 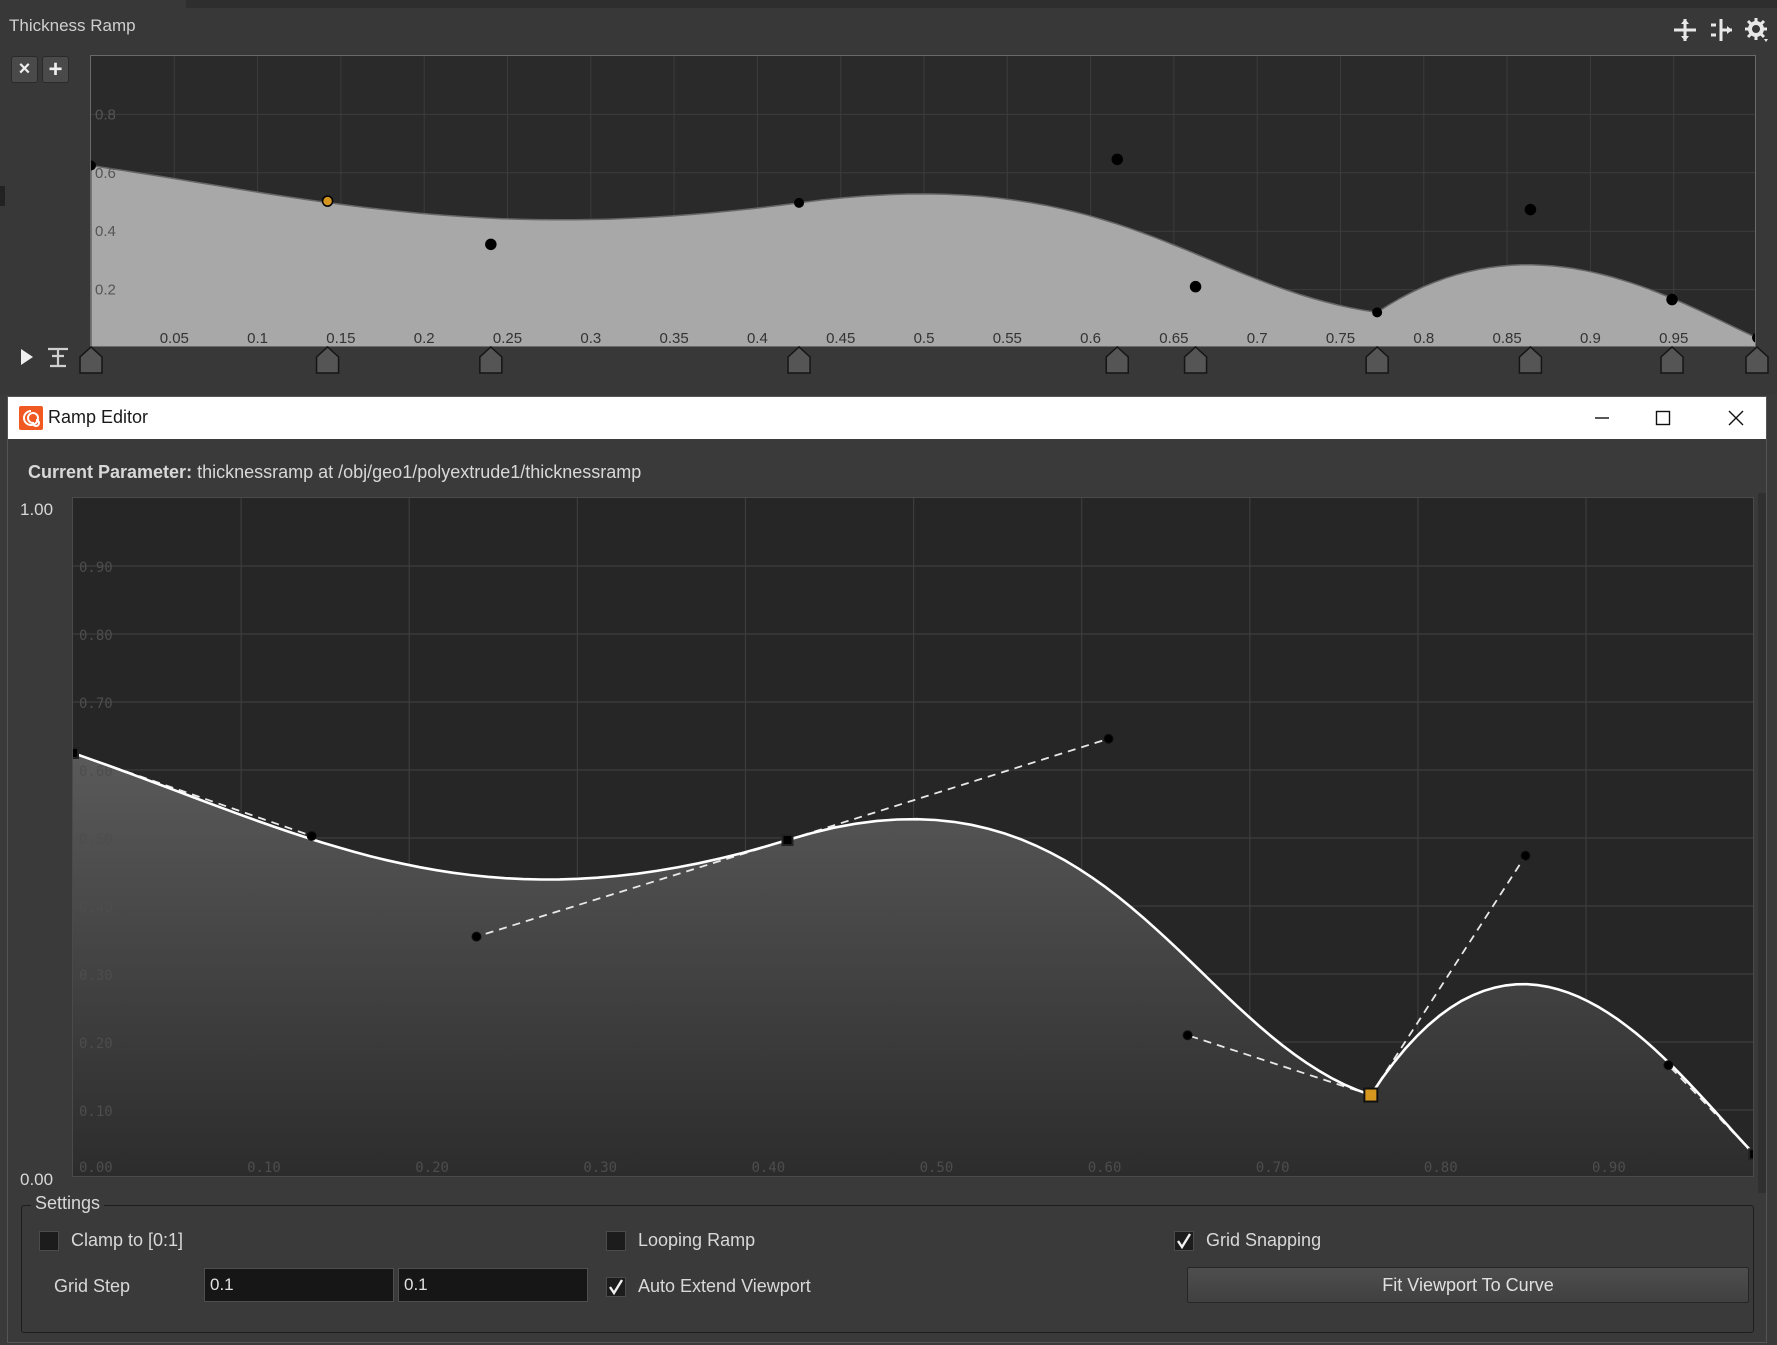 I want to click on grid-x-label: 0.40, so click(x=768, y=1168).